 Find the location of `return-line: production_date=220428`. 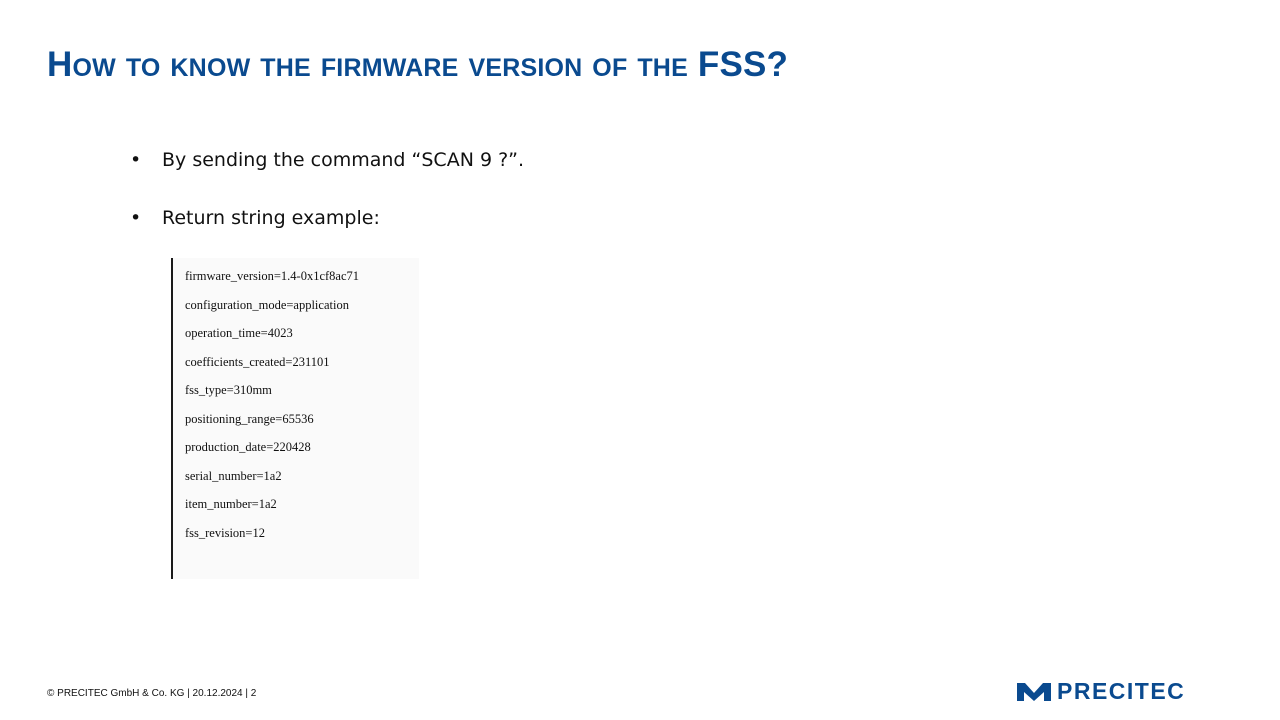

return-line: production_date=220428 is located at coordinates (248, 447).